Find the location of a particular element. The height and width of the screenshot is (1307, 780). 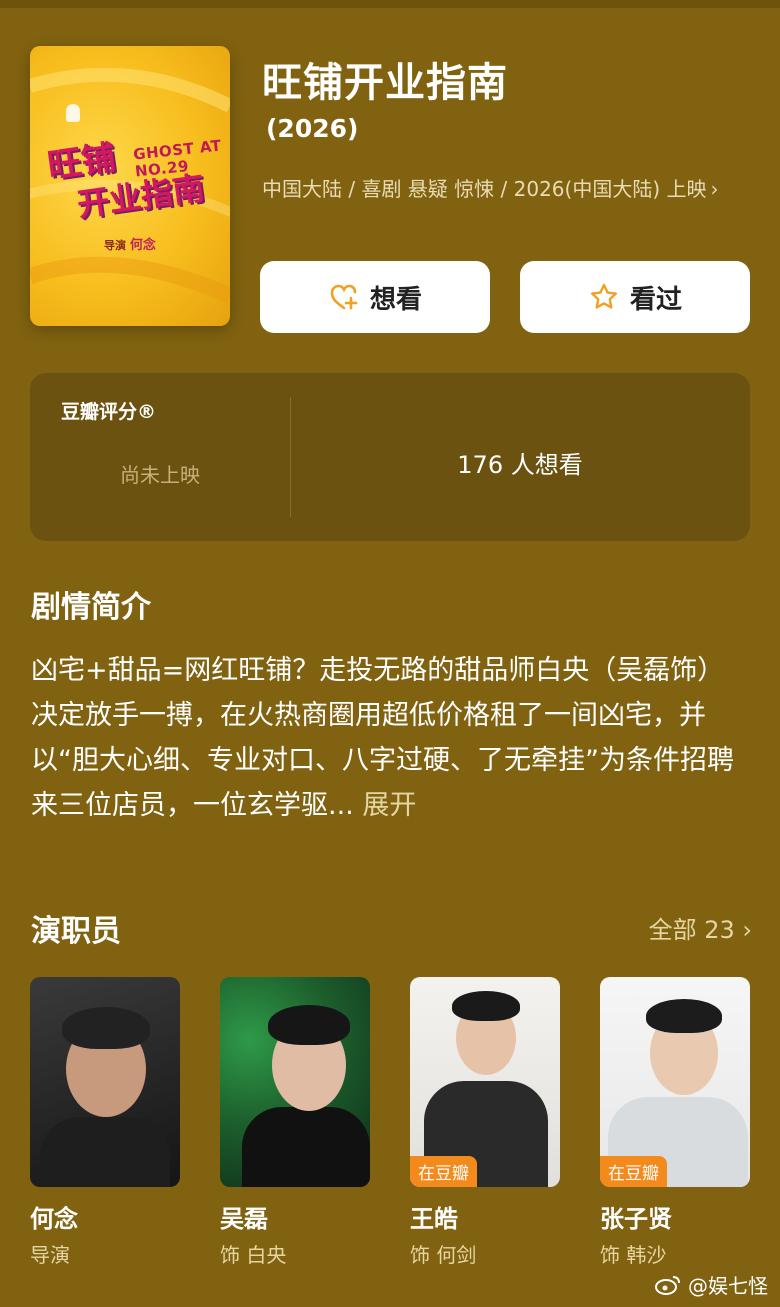

rating-label: 豆瓣评分® is located at coordinates (109, 412).